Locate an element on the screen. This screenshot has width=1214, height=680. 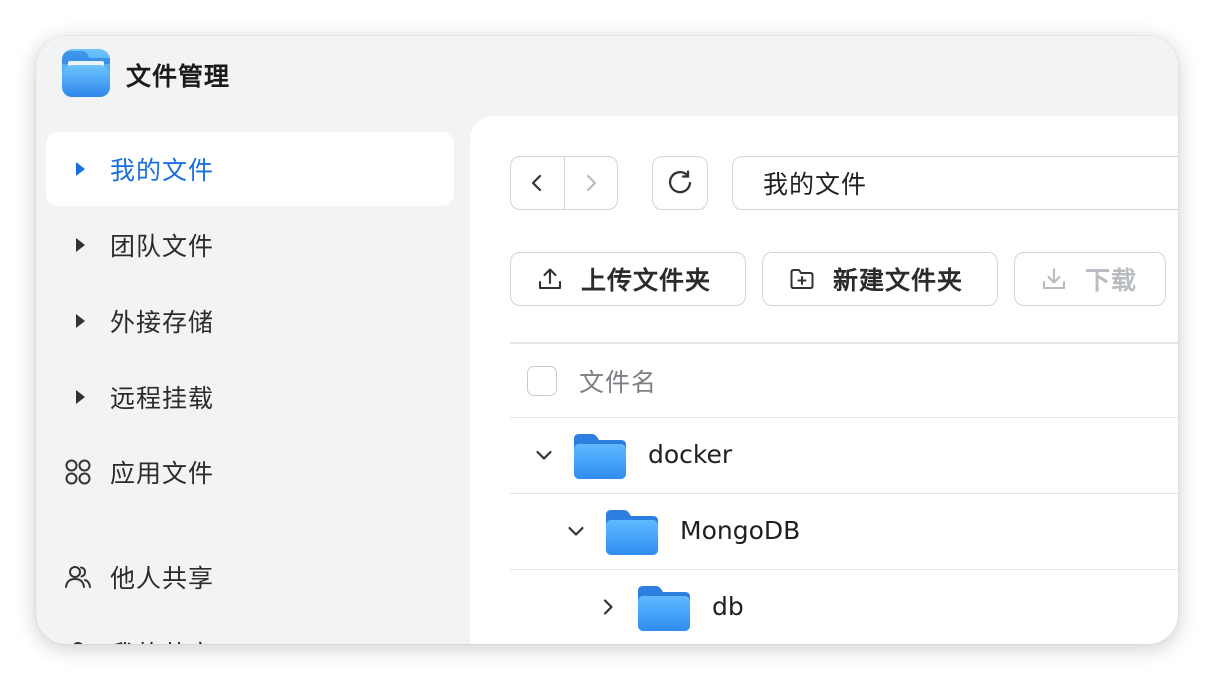
sidebar-item-label: 团队文件 is located at coordinates (162, 246).